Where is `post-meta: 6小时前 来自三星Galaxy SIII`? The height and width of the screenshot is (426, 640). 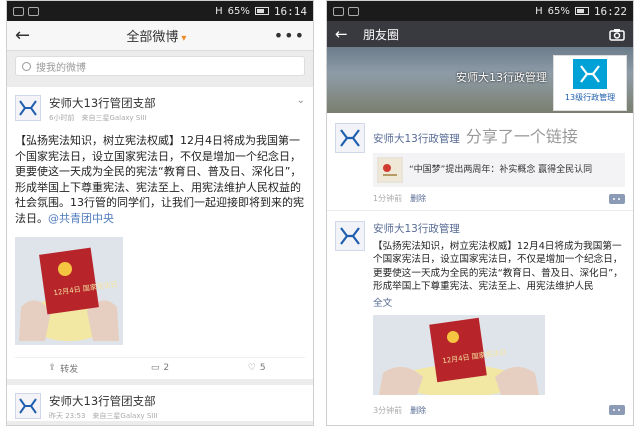 post-meta: 6小时前 来自三星Galaxy SIII is located at coordinates (98, 118).